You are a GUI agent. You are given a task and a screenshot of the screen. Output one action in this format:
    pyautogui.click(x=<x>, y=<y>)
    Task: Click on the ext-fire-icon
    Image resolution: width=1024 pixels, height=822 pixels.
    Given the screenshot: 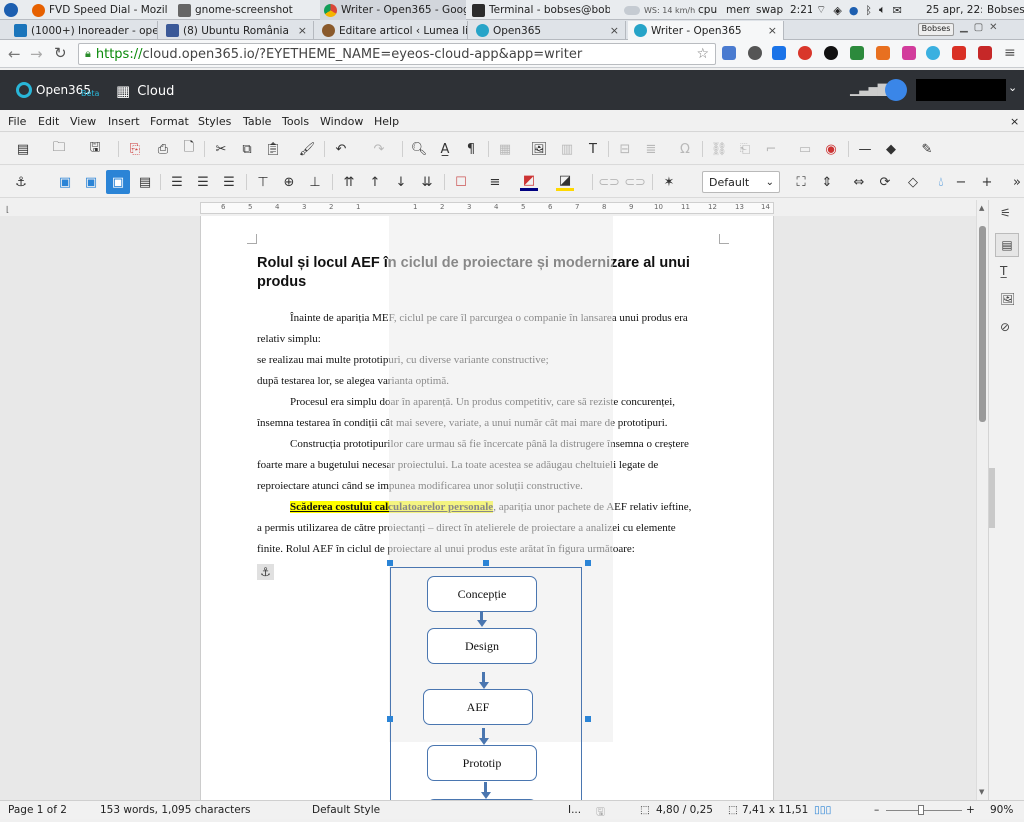 What is the action you would take?
    pyautogui.click(x=883, y=53)
    